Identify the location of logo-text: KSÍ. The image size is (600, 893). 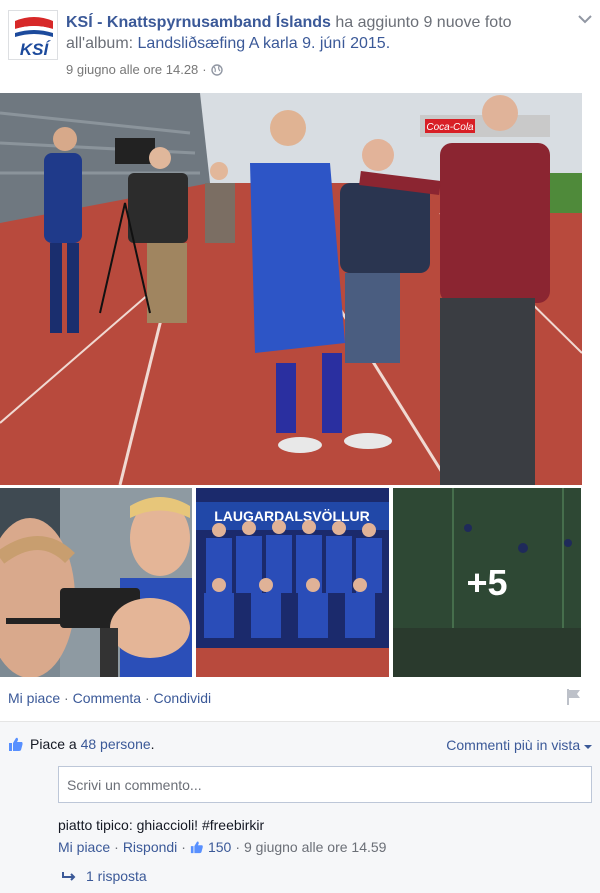
(36, 49).